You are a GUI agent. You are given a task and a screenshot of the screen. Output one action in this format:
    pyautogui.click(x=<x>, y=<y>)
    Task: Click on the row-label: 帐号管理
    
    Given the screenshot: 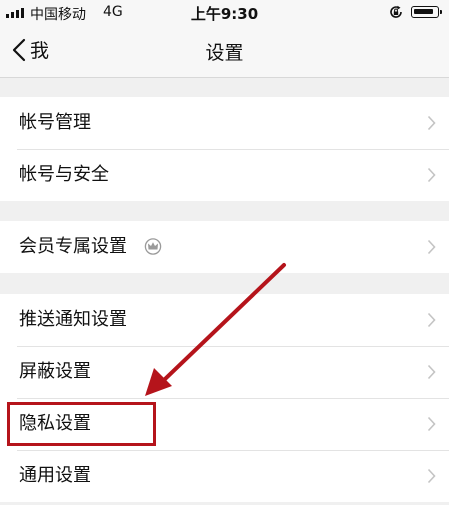 What is the action you would take?
    pyautogui.click(x=55, y=122)
    